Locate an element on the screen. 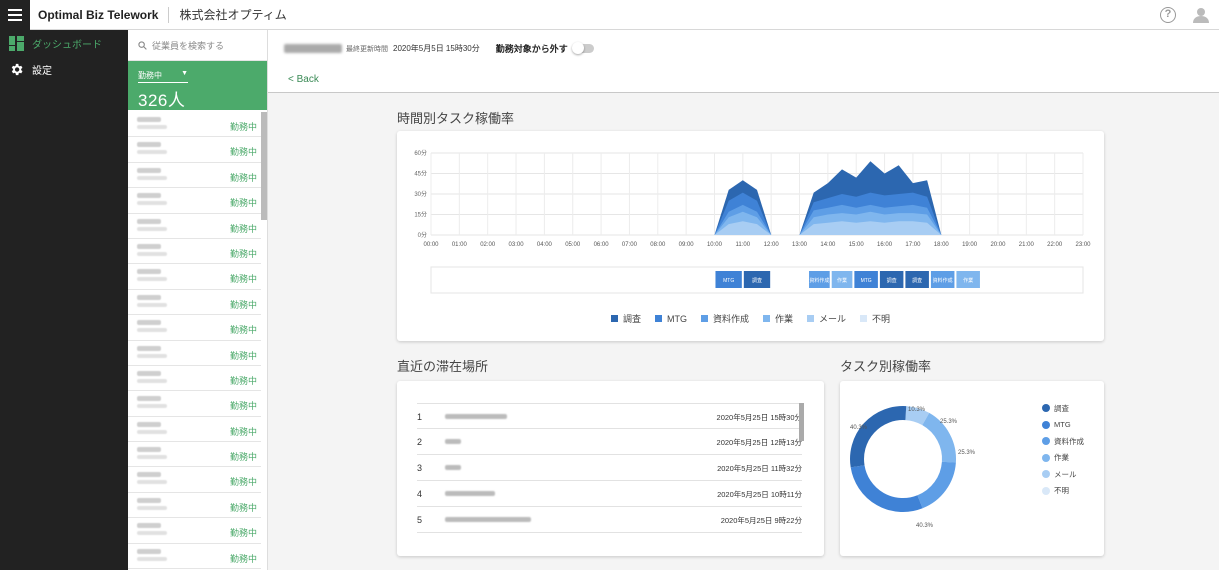  user-avatar-icon is located at coordinates (1201, 15).